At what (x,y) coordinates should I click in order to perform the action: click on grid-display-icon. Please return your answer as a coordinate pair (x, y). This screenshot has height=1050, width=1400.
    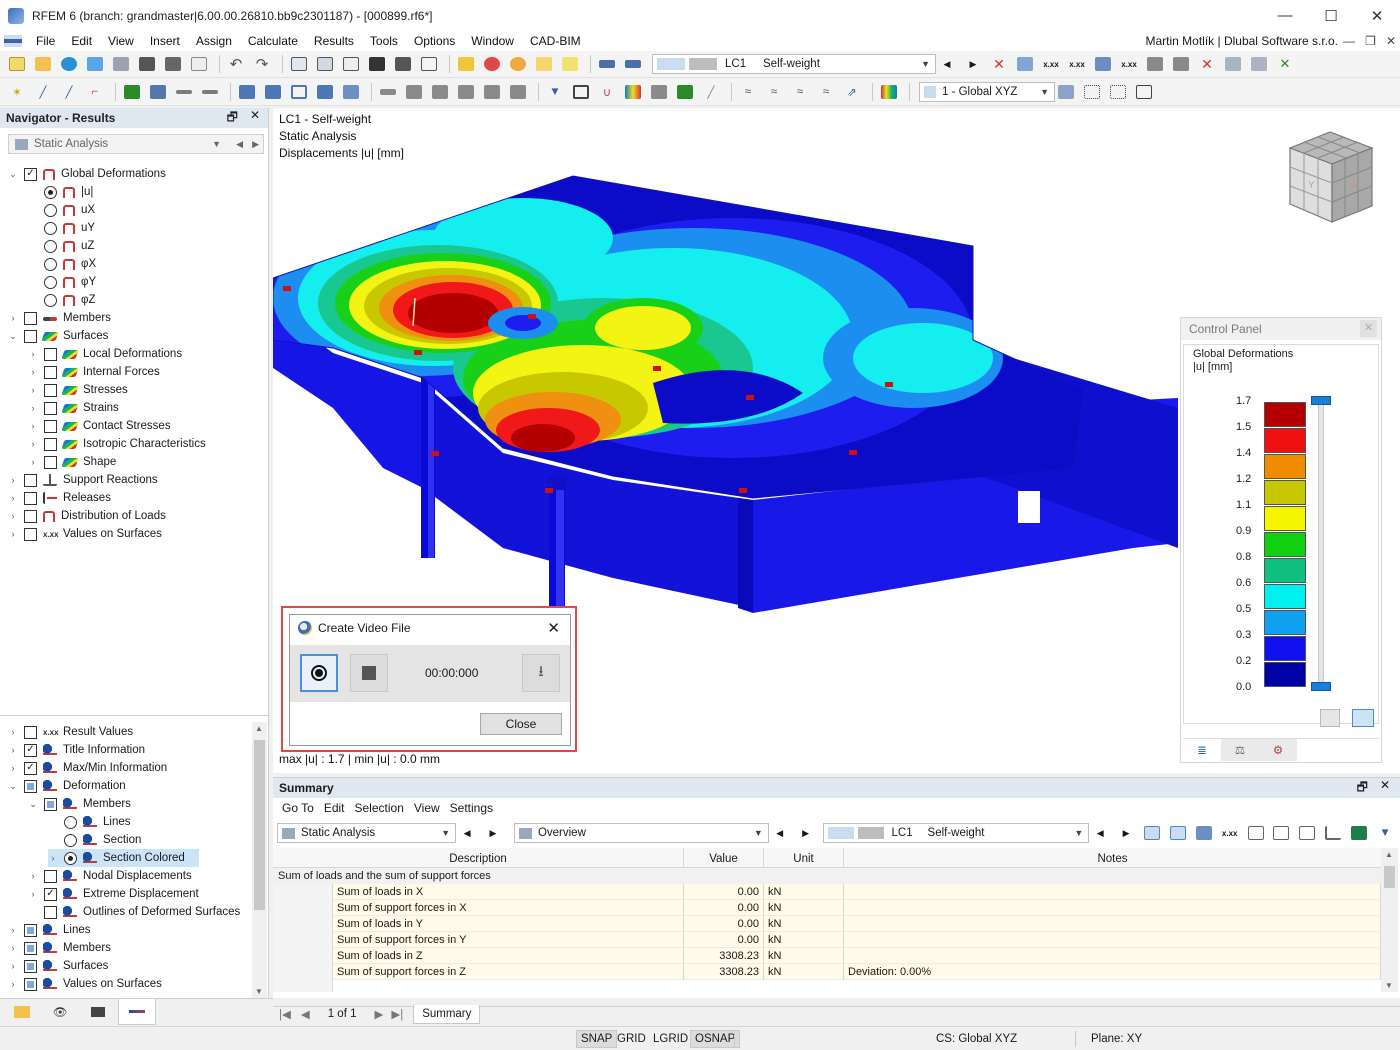
    Looking at the image, I should click on (1181, 64).